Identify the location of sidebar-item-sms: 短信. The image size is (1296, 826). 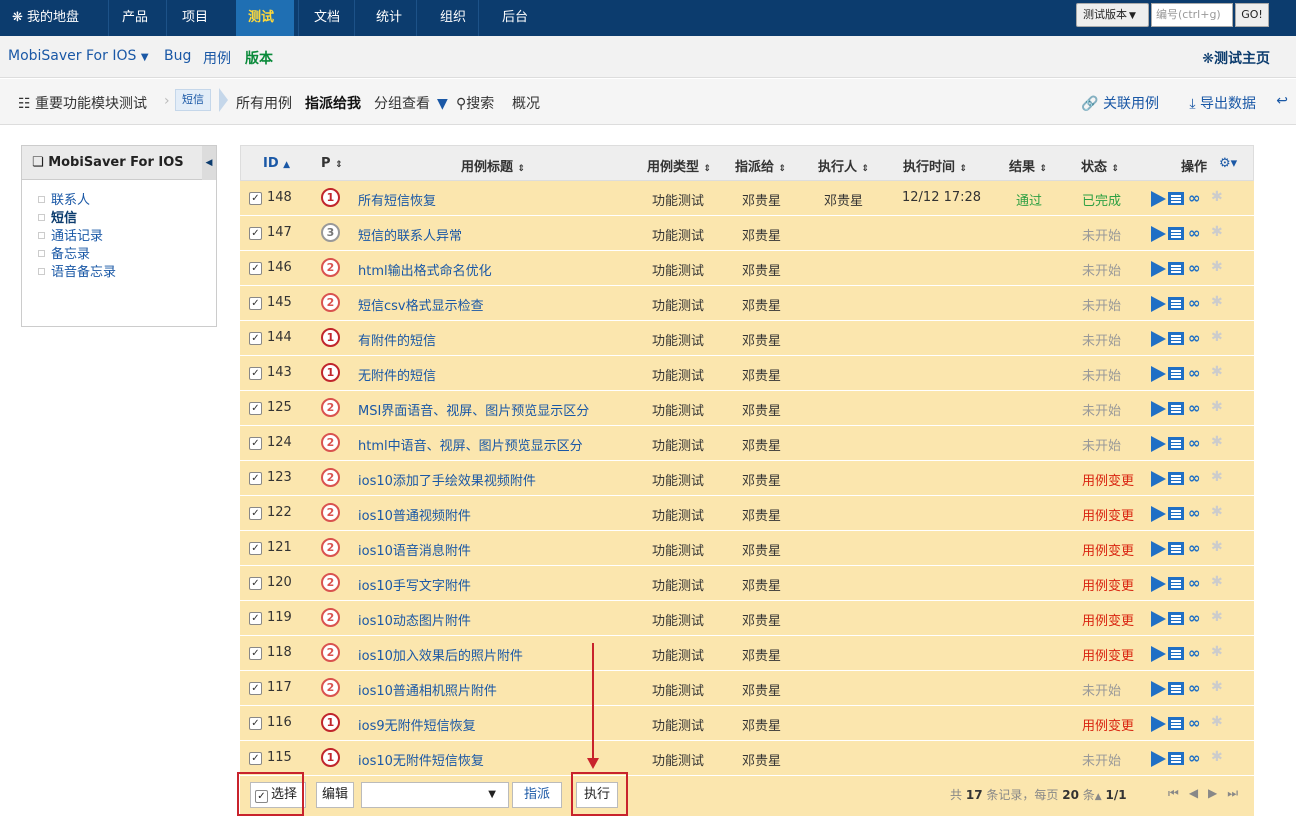
(127, 219).